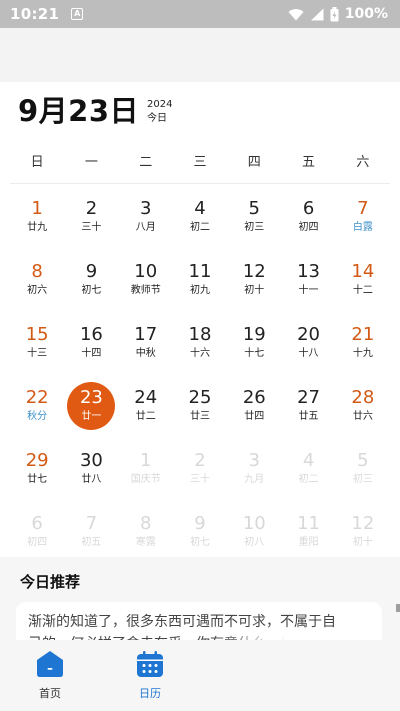 This screenshot has height=711, width=400. What do you see at coordinates (145, 542) in the screenshot?
I see `lunar-date: 寒露` at bounding box center [145, 542].